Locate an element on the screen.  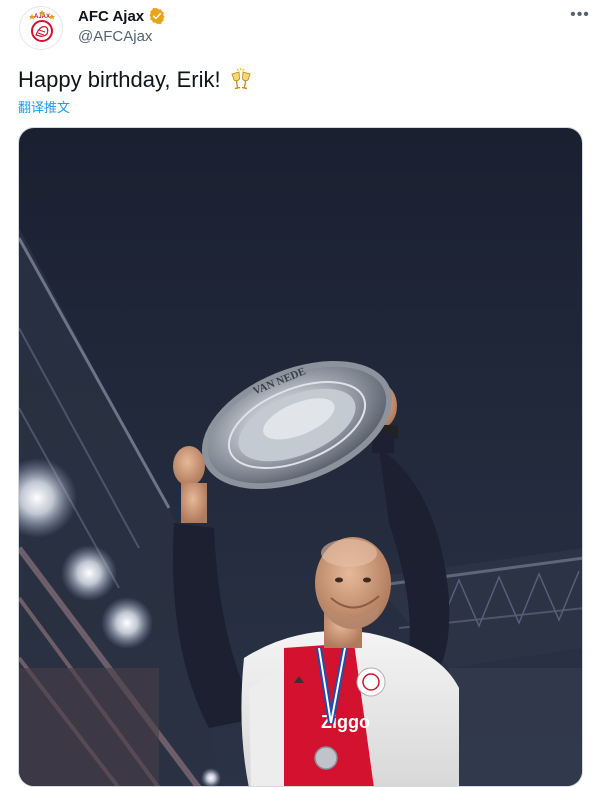
author-block: AFC Ajax @AFCAjax is located at coordinates (122, 25).